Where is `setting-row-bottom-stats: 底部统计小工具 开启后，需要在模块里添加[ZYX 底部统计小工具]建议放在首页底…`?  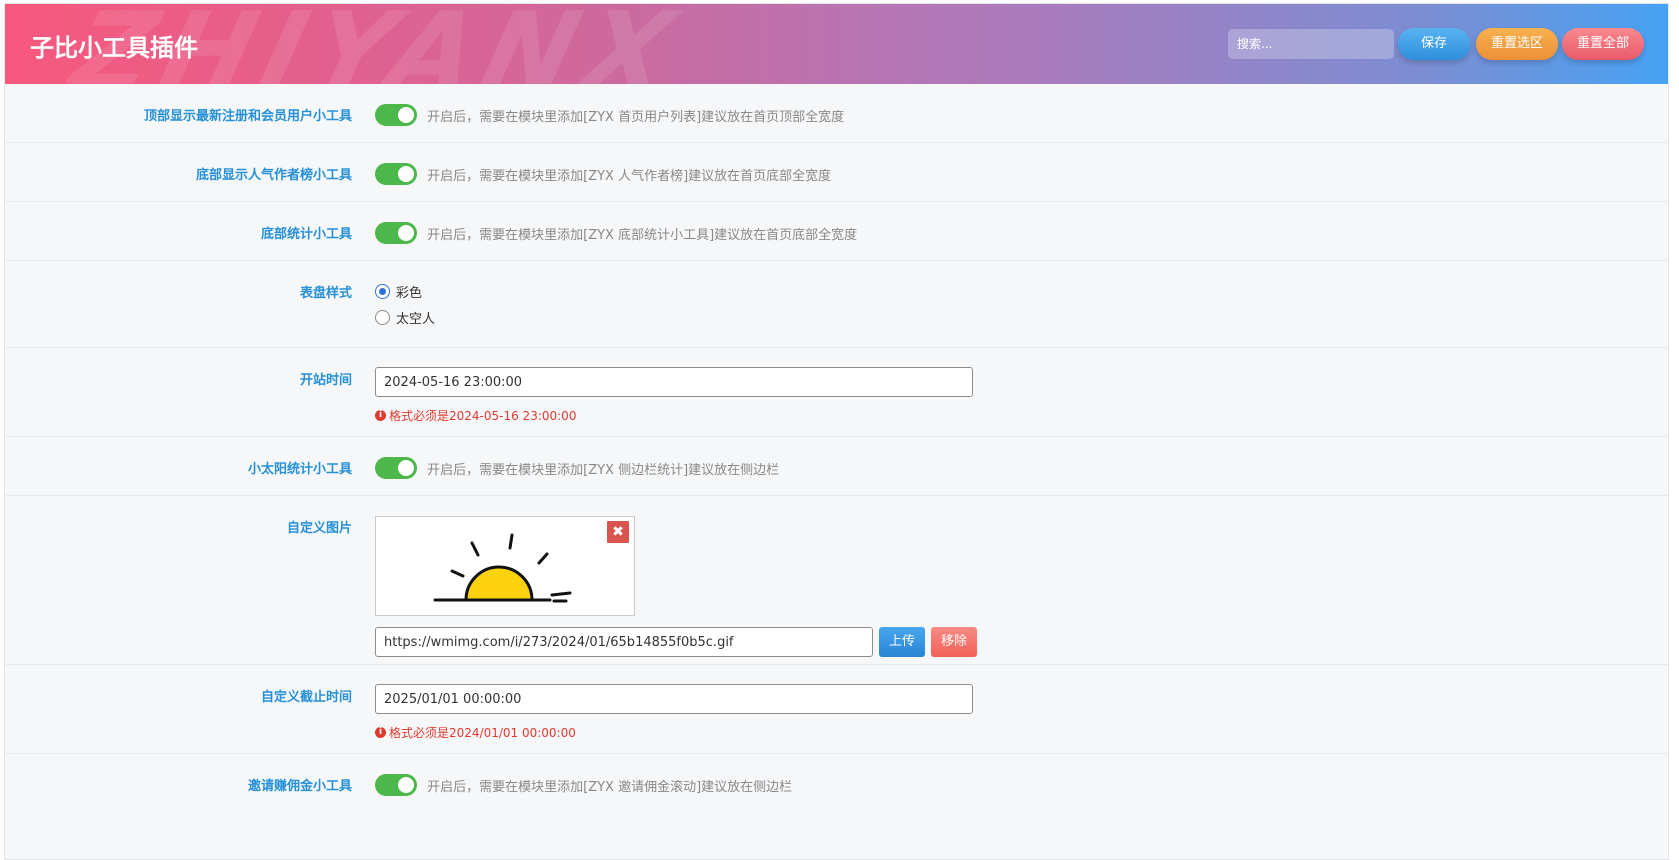 setting-row-bottom-stats: 底部统计小工具 开启后，需要在模块里添加[ZYX 底部统计小工具]建议放在首页底… is located at coordinates (836, 231).